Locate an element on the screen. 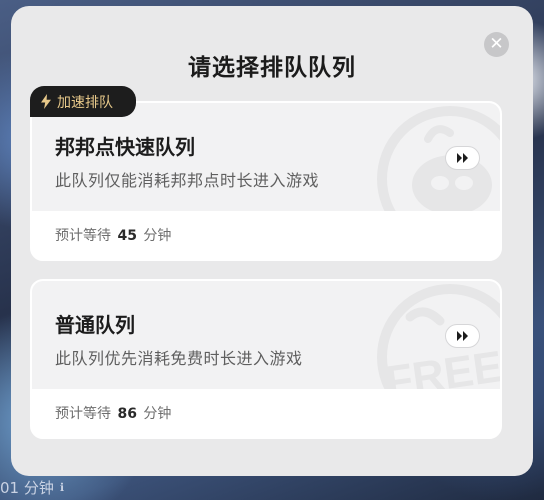  estimated-wait: 预计等待 86 分钟 is located at coordinates (113, 413).